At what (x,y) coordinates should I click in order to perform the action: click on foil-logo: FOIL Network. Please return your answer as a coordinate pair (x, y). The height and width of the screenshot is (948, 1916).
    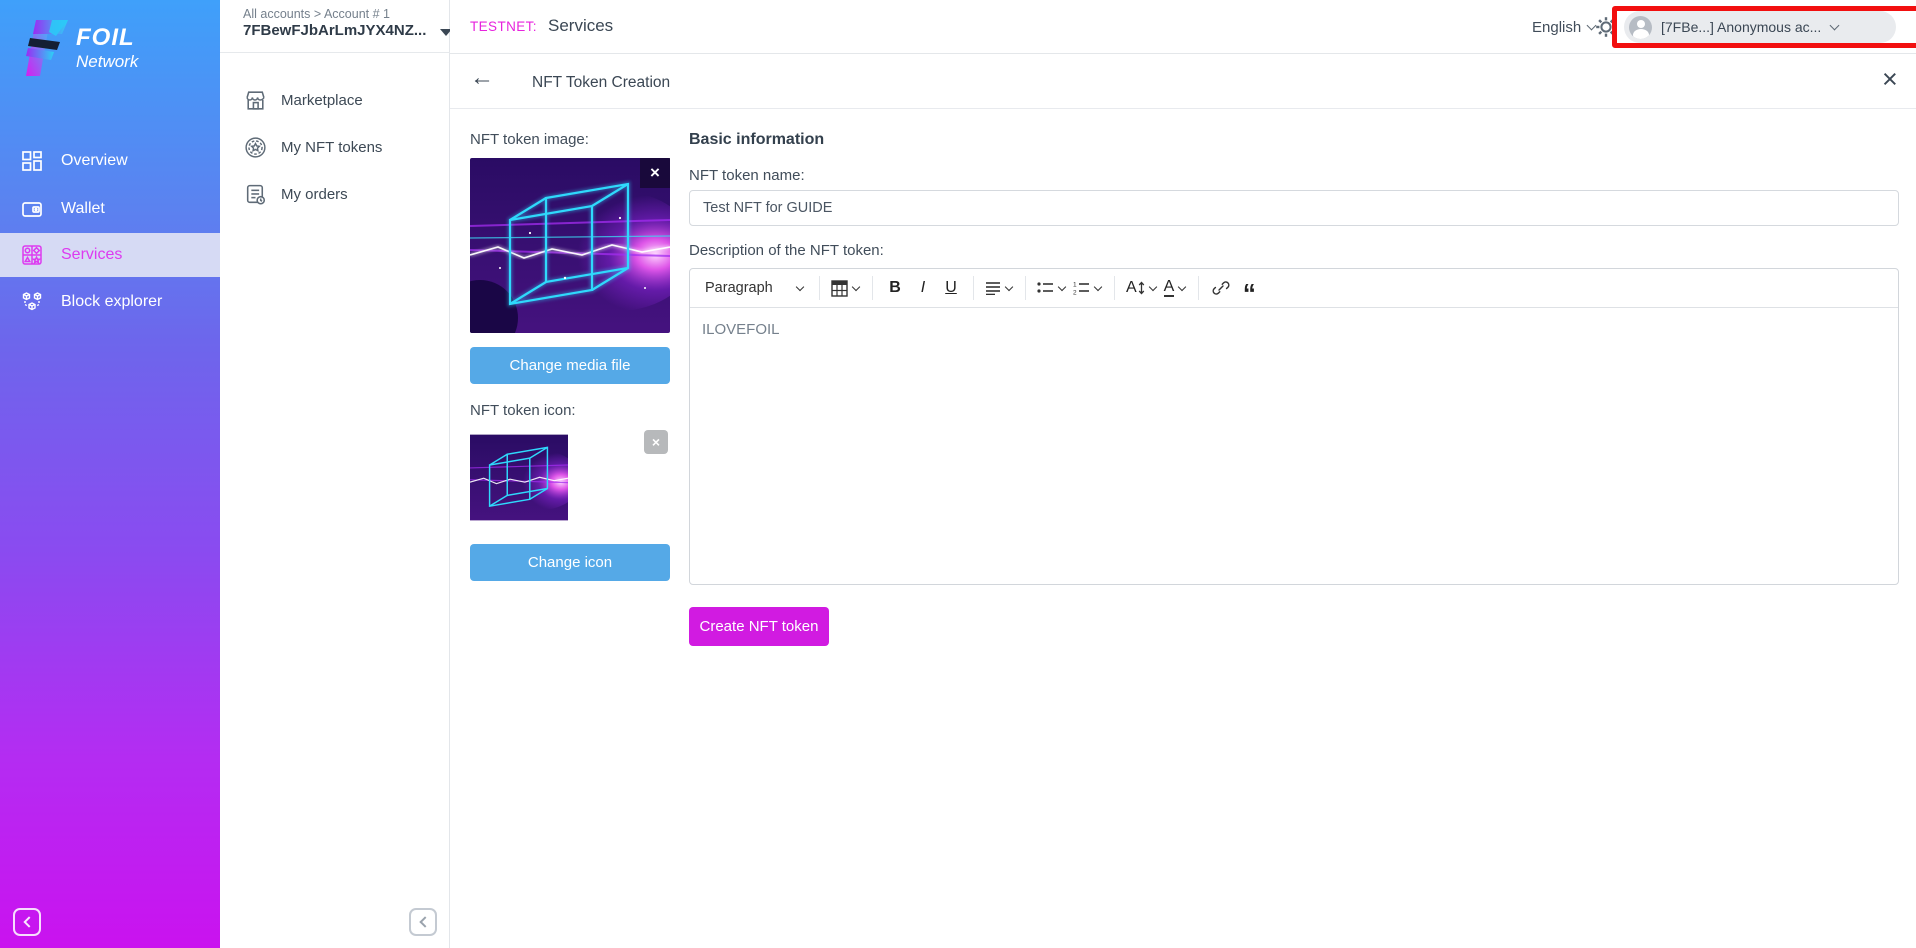
    Looking at the image, I should click on (77, 45).